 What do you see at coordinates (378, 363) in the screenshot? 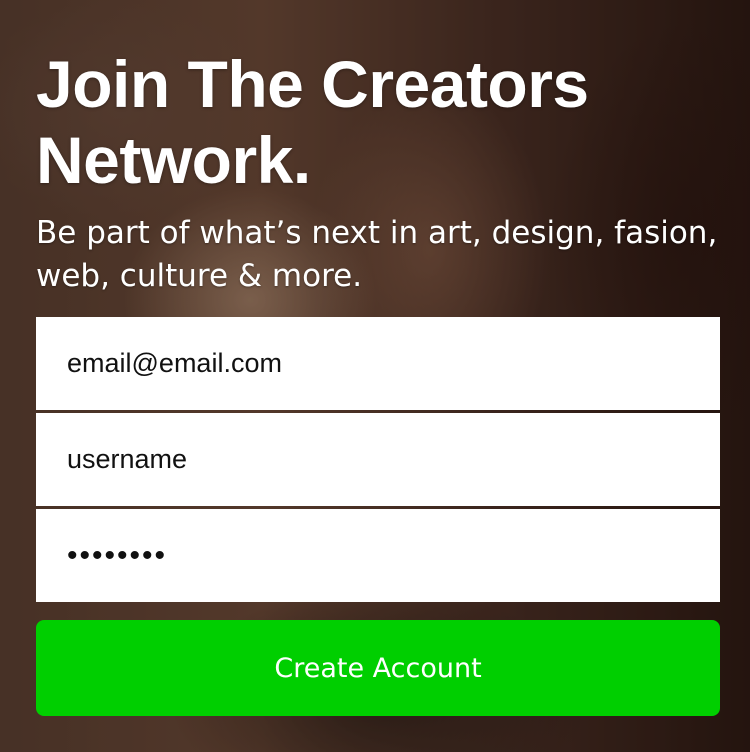
I see `email-field` at bounding box center [378, 363].